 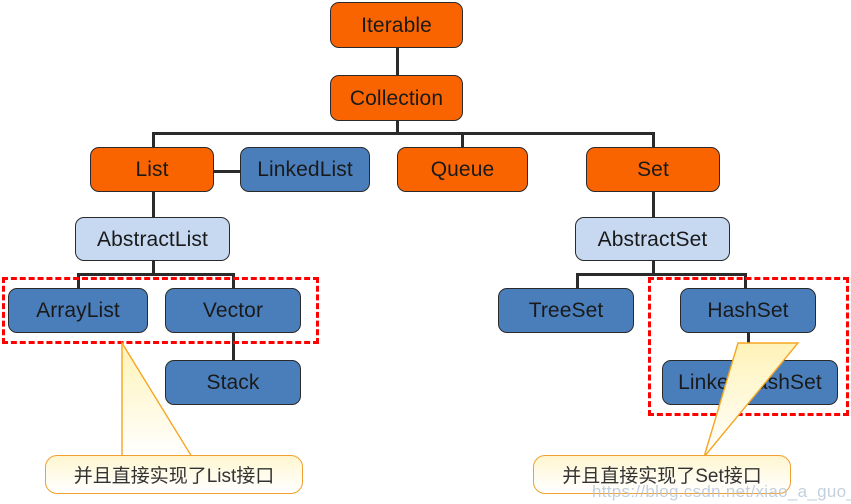 What do you see at coordinates (577, 281) in the screenshot?
I see `edge-bus-to-treeset` at bounding box center [577, 281].